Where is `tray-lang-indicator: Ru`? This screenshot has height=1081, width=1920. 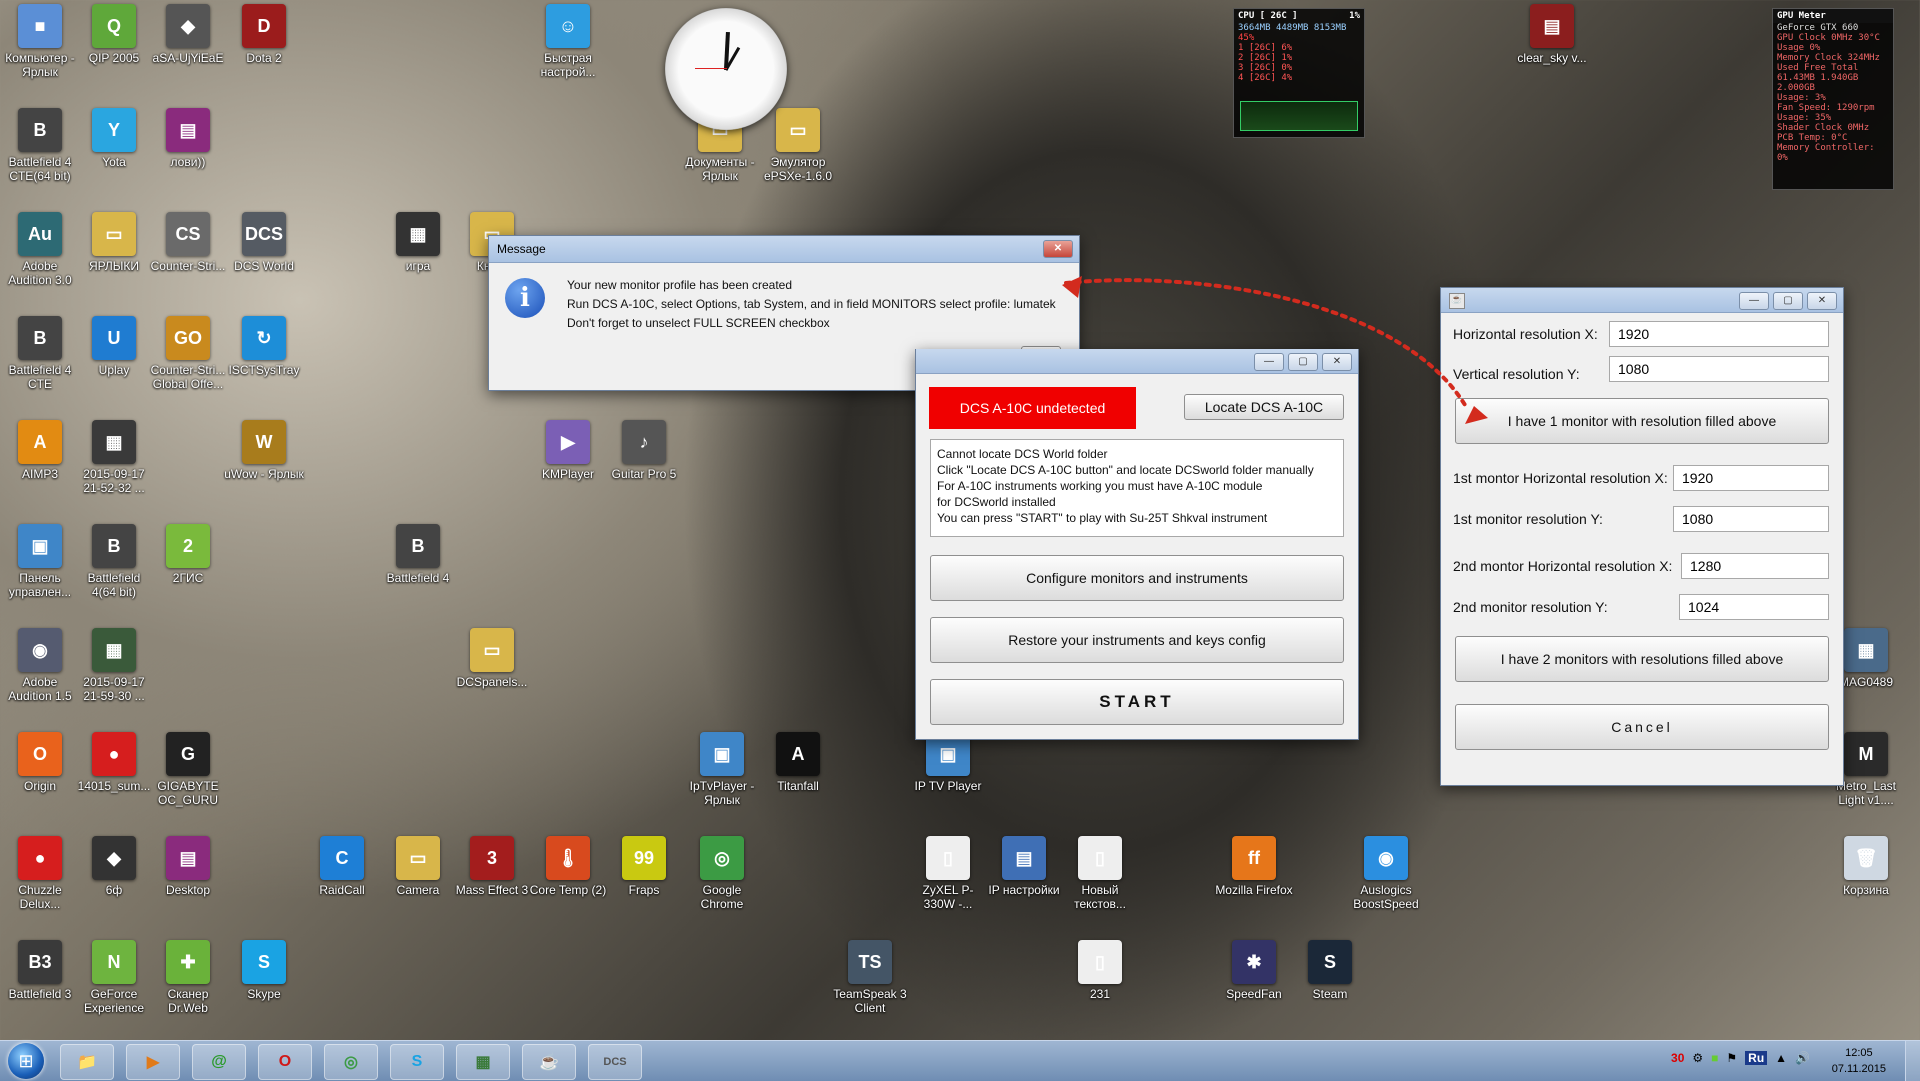 tray-lang-indicator: Ru is located at coordinates (1756, 1058).